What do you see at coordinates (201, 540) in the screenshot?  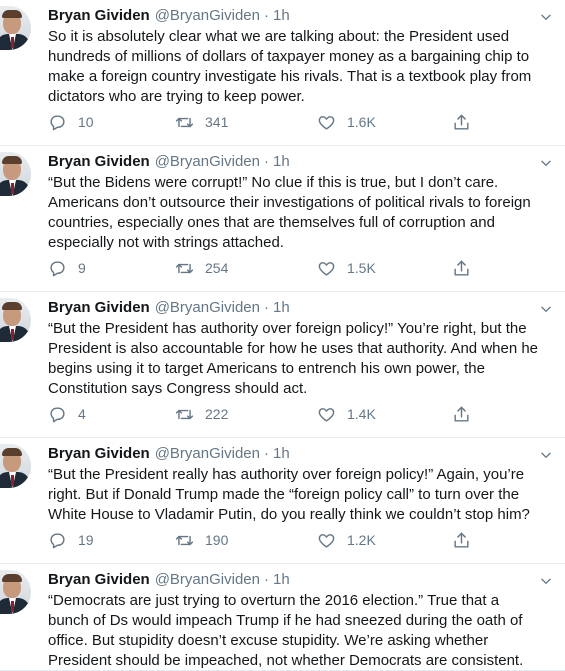 I see `retweet-button: 190` at bounding box center [201, 540].